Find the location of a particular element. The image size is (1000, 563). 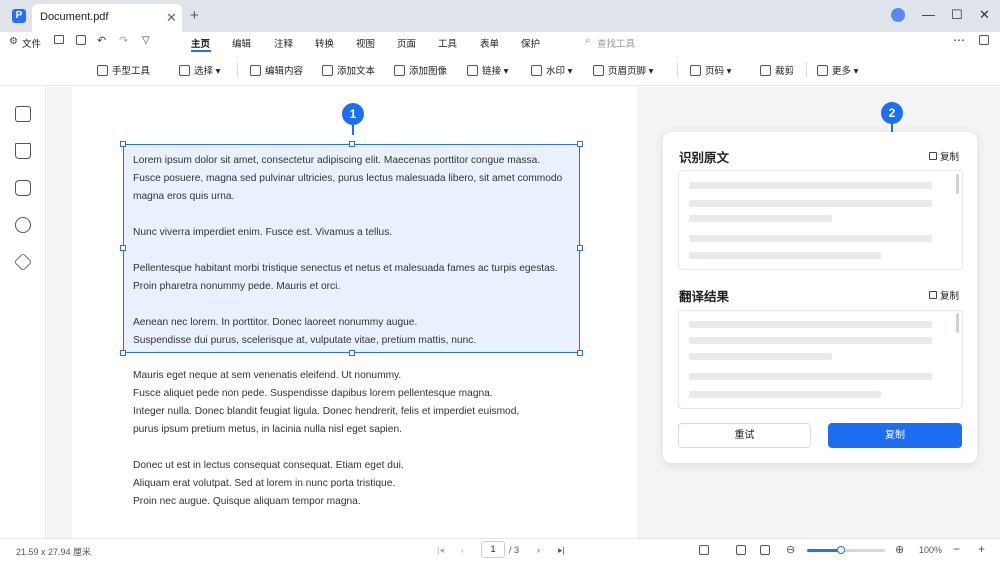

tab-form: 表单 is located at coordinates (489, 43).